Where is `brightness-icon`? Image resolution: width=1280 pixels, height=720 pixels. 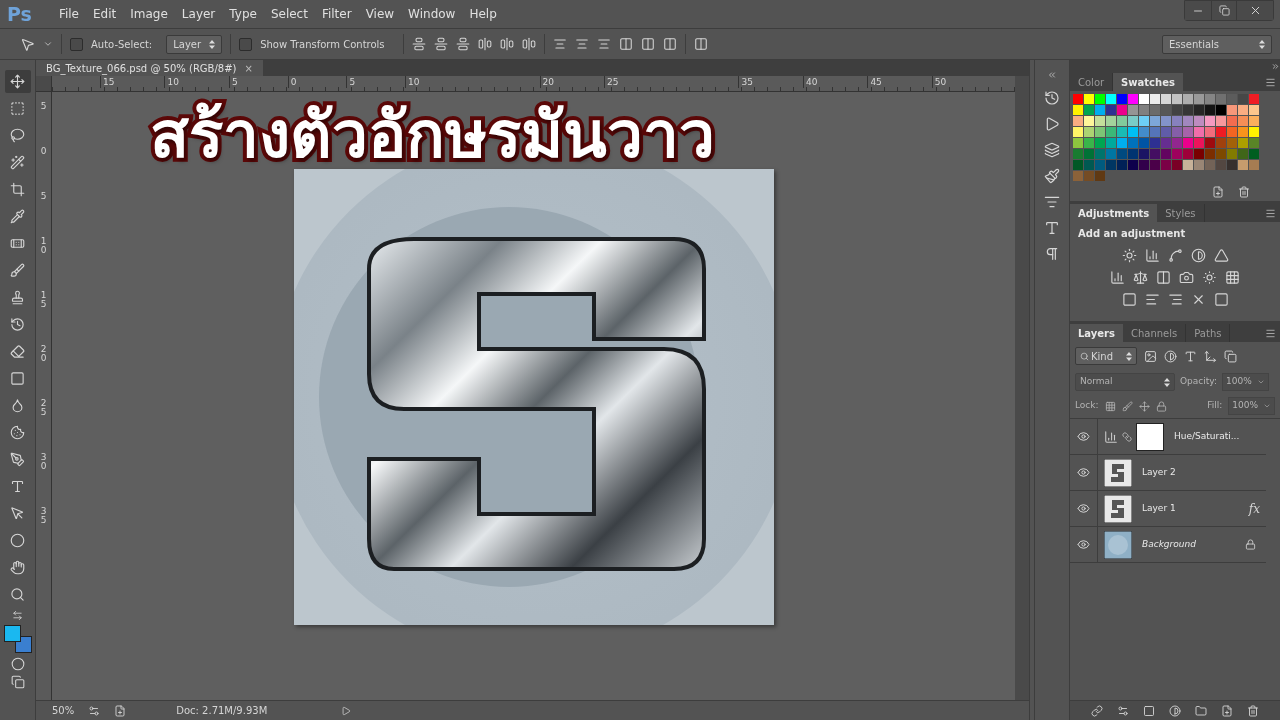 brightness-icon is located at coordinates (1129, 255).